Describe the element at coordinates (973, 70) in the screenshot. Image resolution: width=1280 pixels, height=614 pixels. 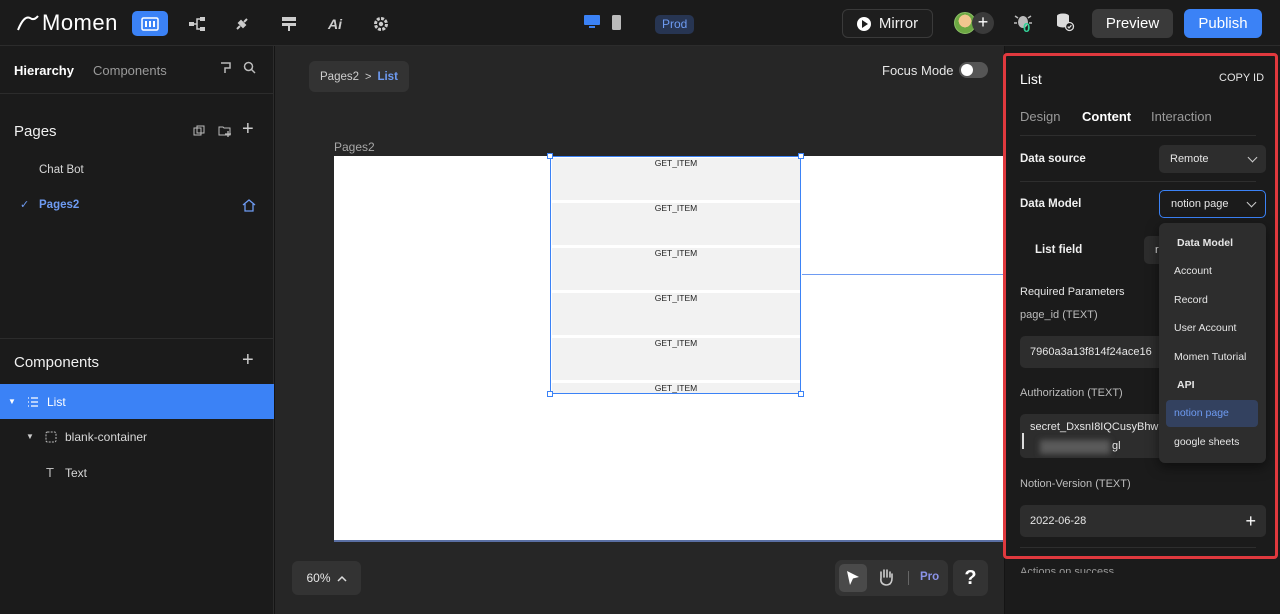
I see `focus-mode-toggle` at that location.